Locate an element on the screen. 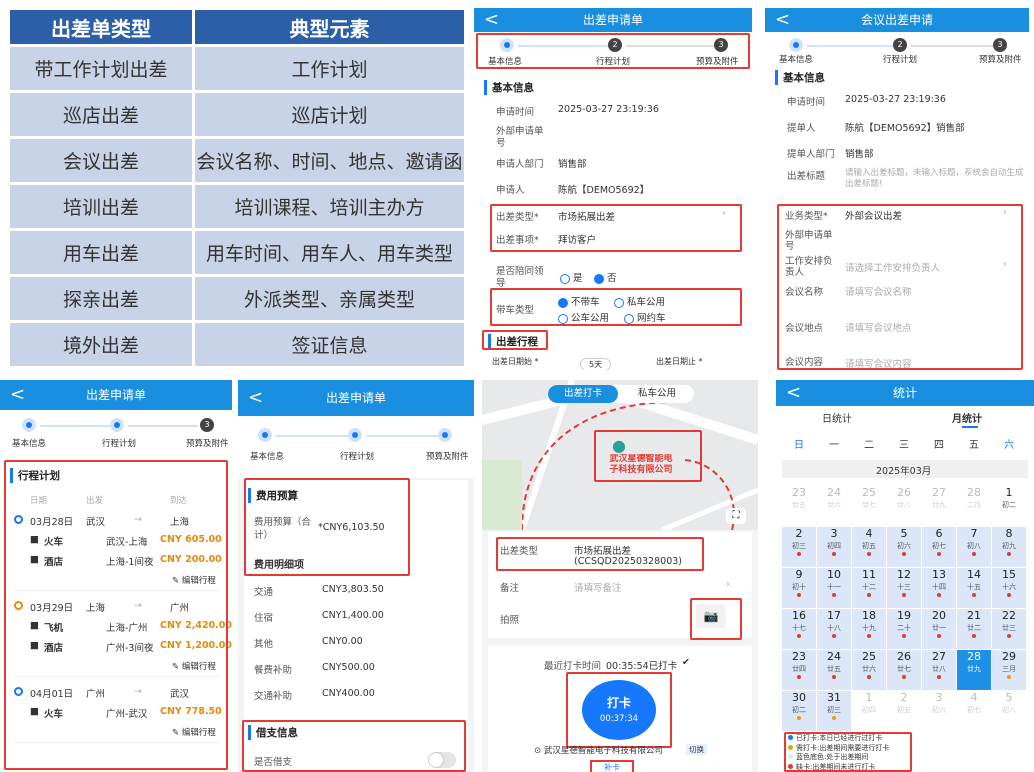  table-header-type: 出差单类型 is located at coordinates (101, 27).